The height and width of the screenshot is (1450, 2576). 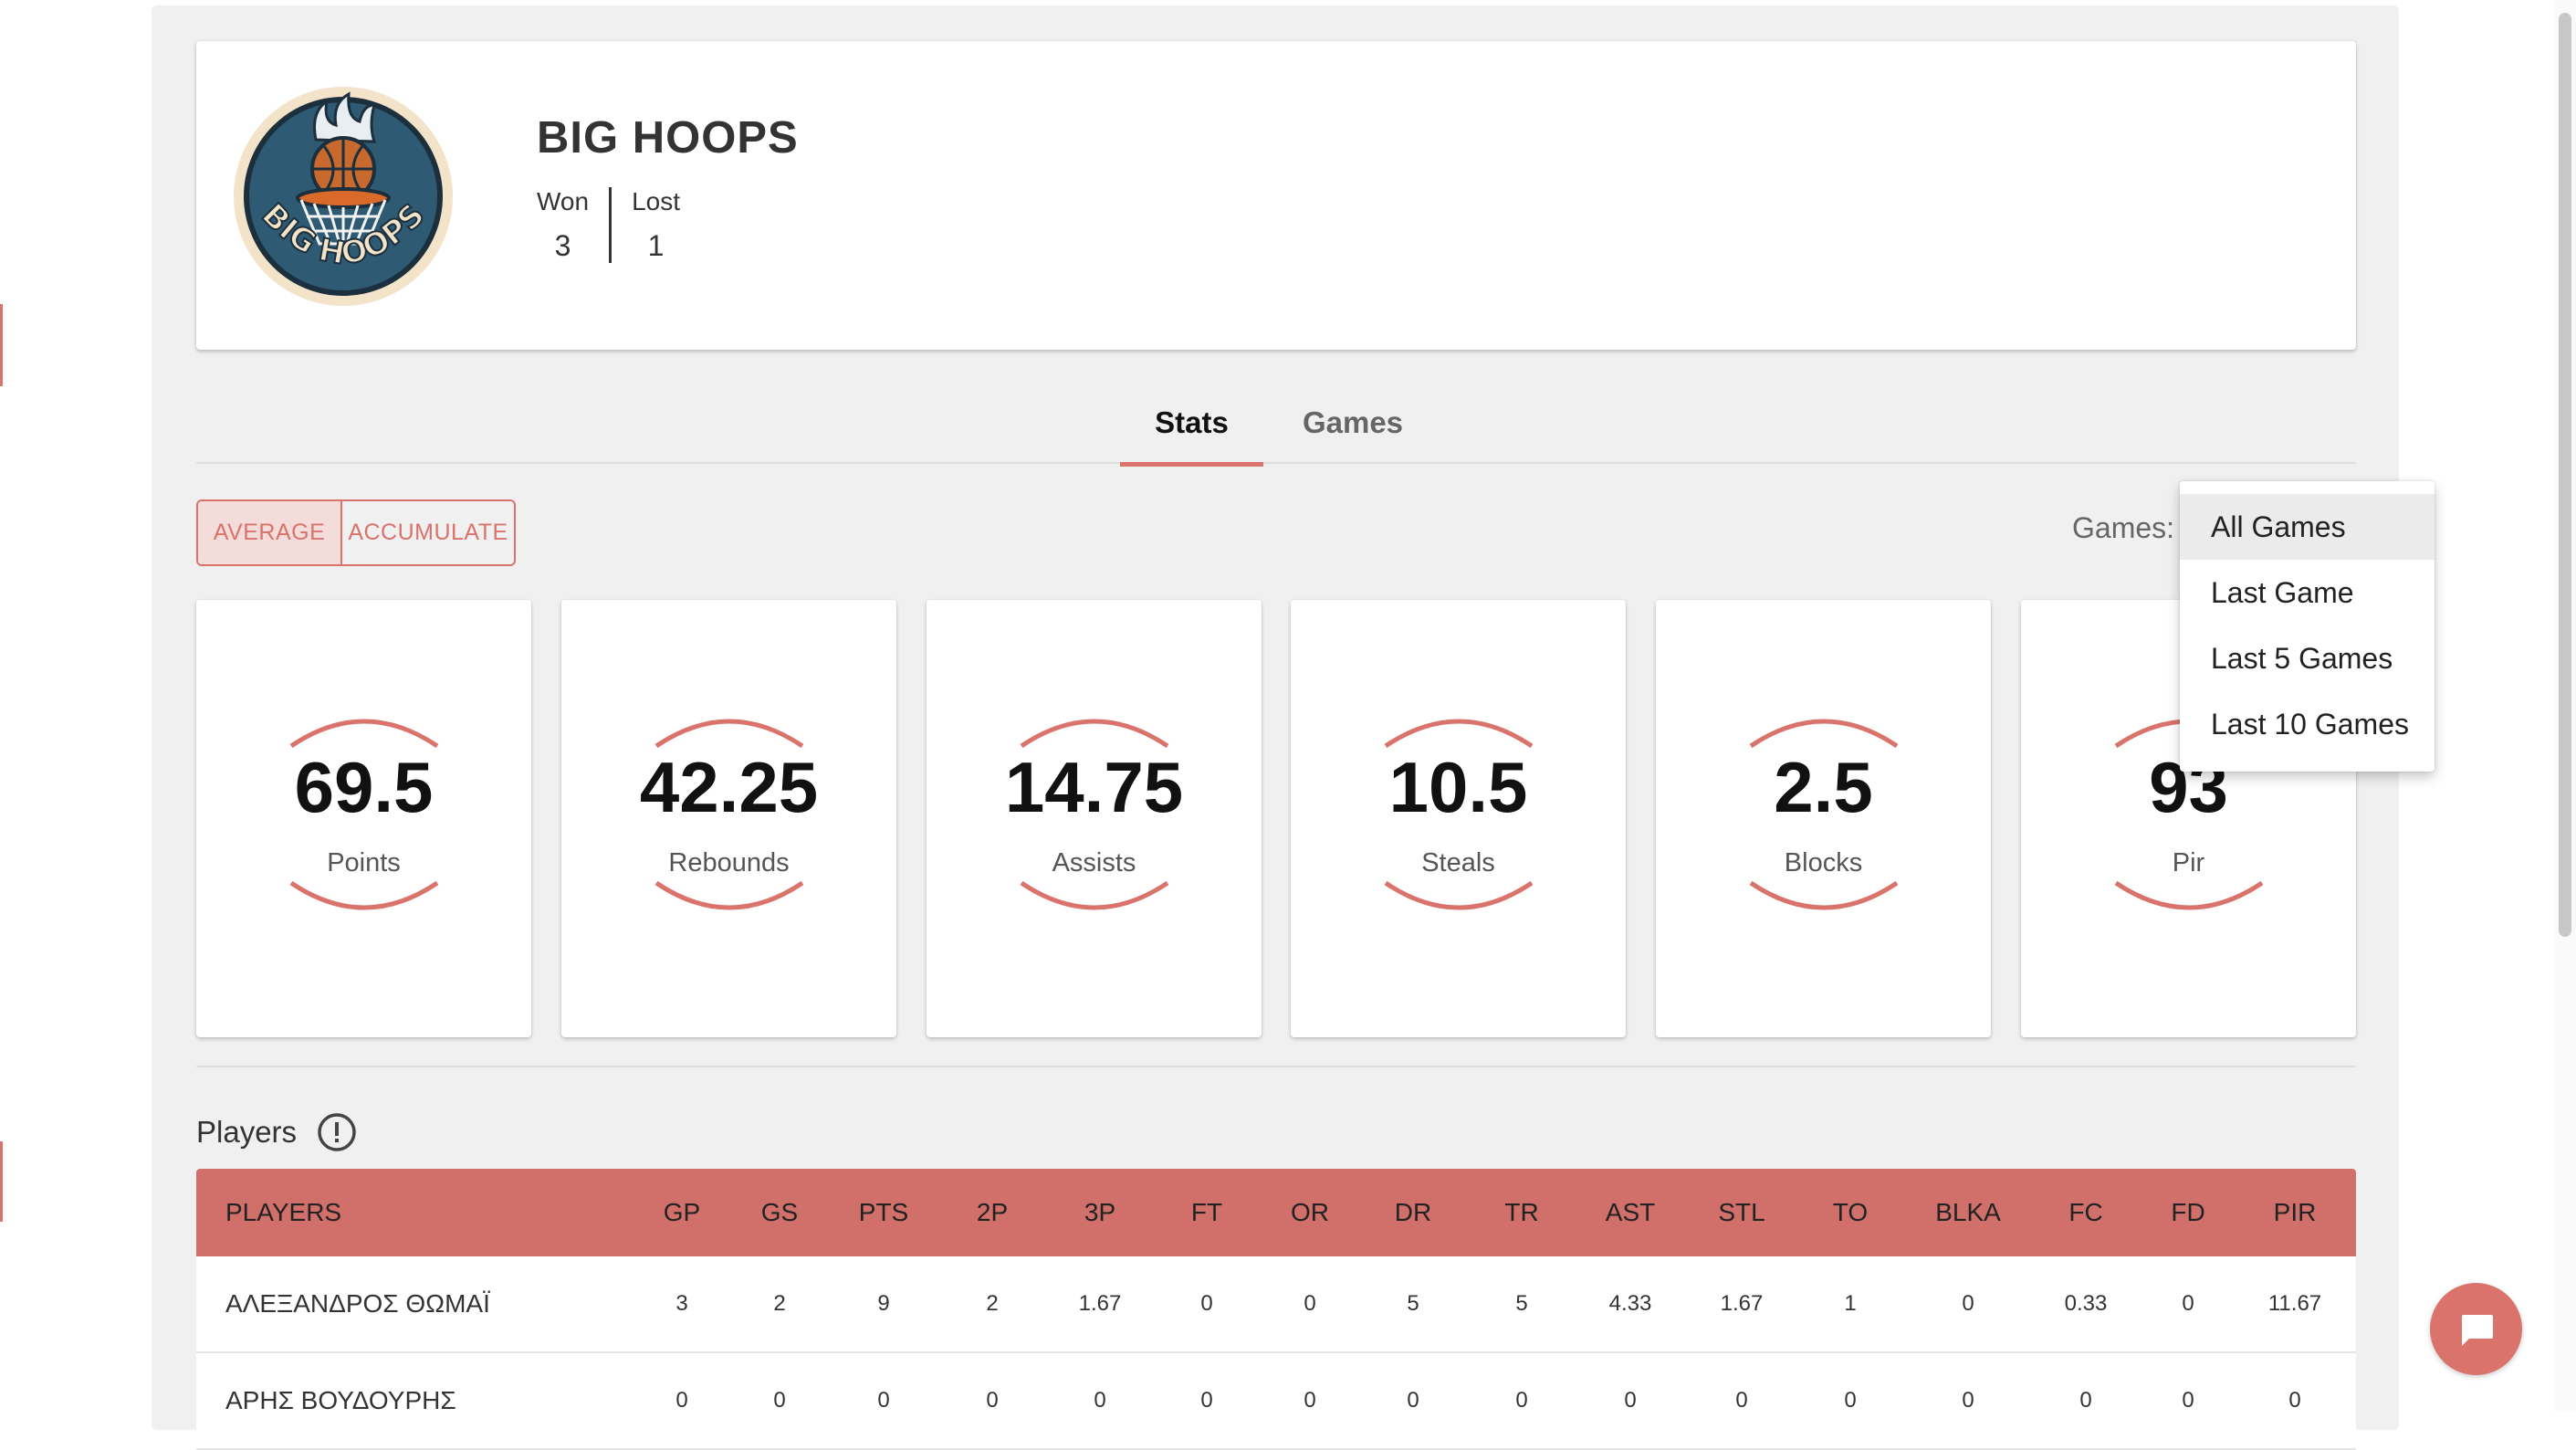 I want to click on chat-button, so click(x=2476, y=1329).